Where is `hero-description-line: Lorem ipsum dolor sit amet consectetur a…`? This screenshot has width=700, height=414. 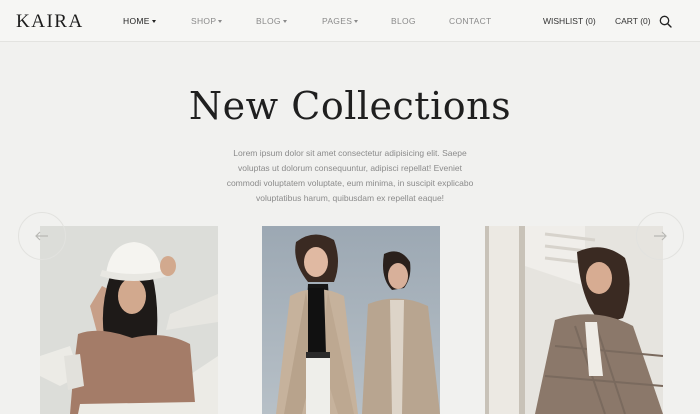 hero-description-line: Lorem ipsum dolor sit amet consectetur a… is located at coordinates (350, 153).